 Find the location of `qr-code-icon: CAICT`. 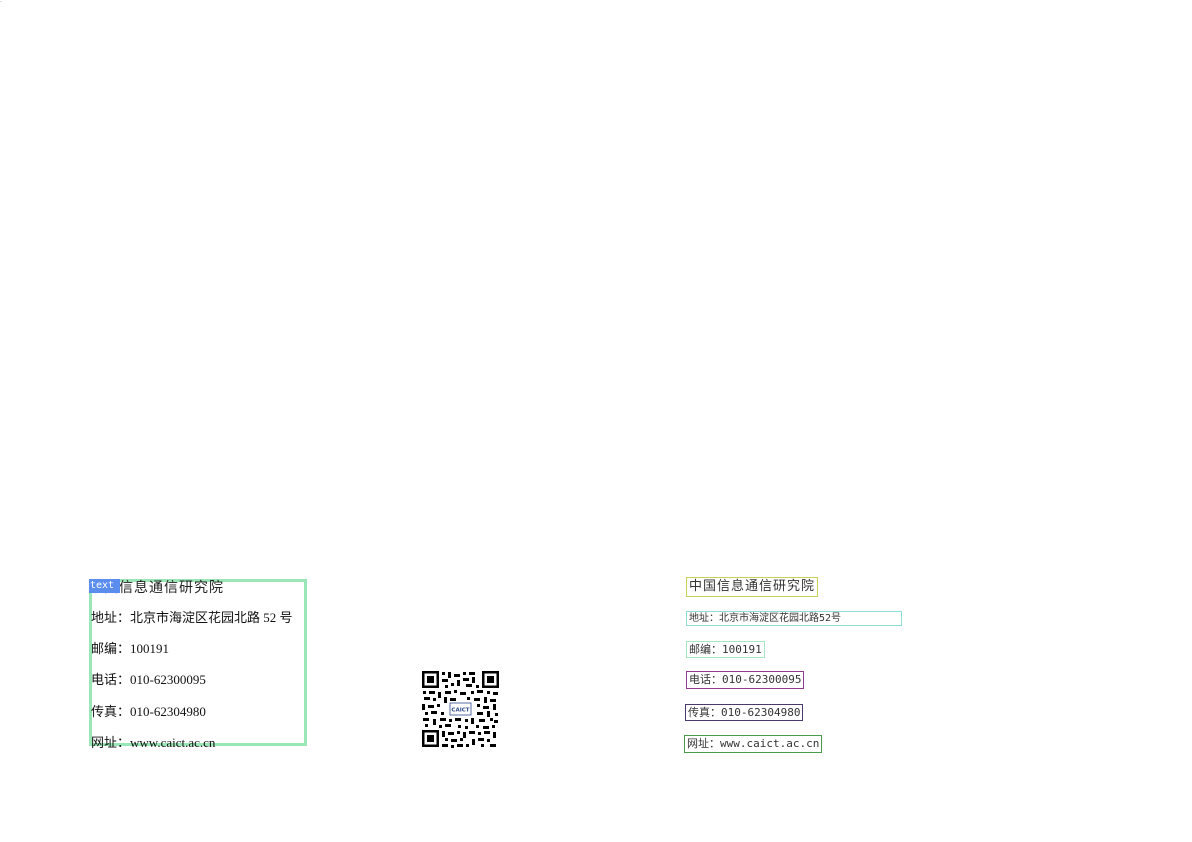

qr-code-icon: CAICT is located at coordinates (460, 709).